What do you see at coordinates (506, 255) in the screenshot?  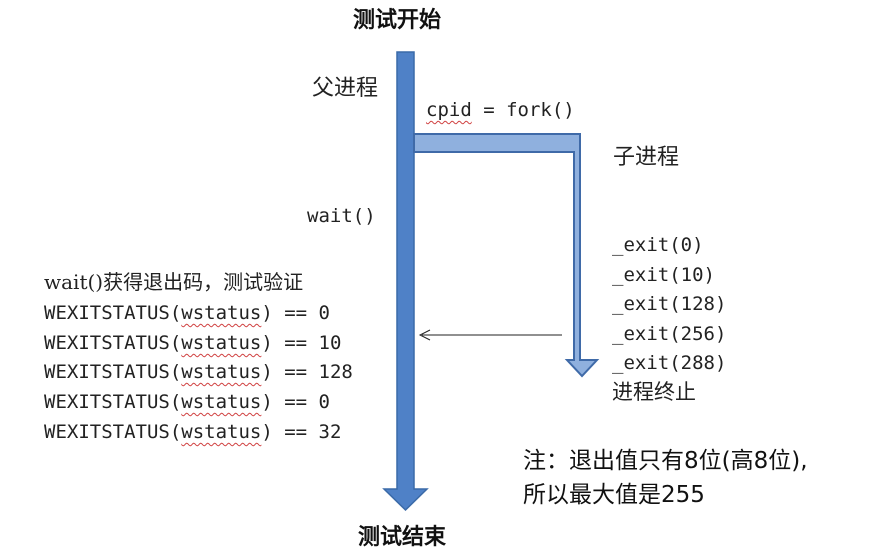 I see `child-process-arrow` at bounding box center [506, 255].